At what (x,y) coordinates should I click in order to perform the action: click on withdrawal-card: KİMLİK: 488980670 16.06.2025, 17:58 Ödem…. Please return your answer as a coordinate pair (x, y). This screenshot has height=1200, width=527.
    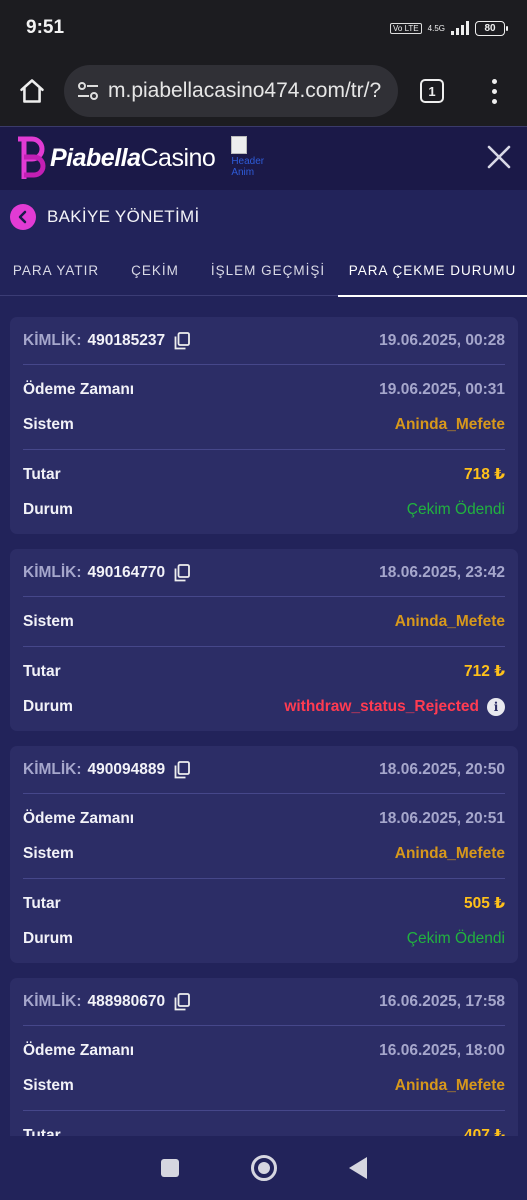
    Looking at the image, I should click on (264, 1069).